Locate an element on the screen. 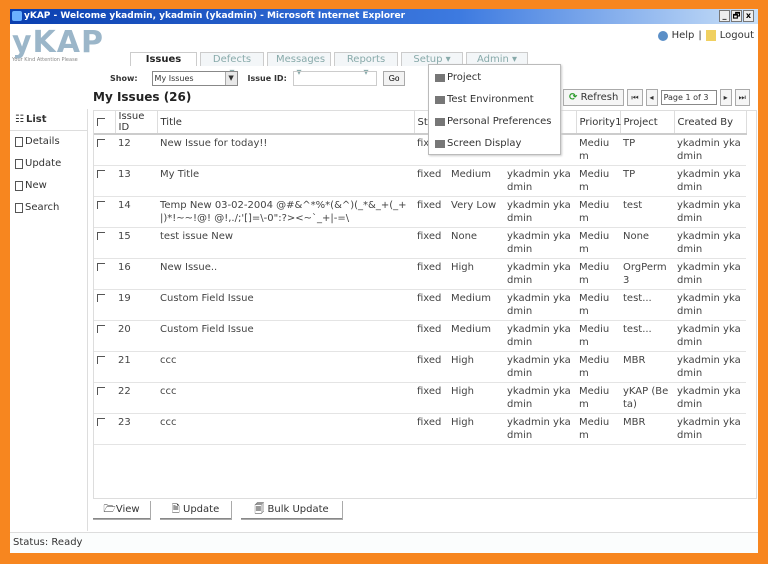  issue-id-input is located at coordinates (334, 78).